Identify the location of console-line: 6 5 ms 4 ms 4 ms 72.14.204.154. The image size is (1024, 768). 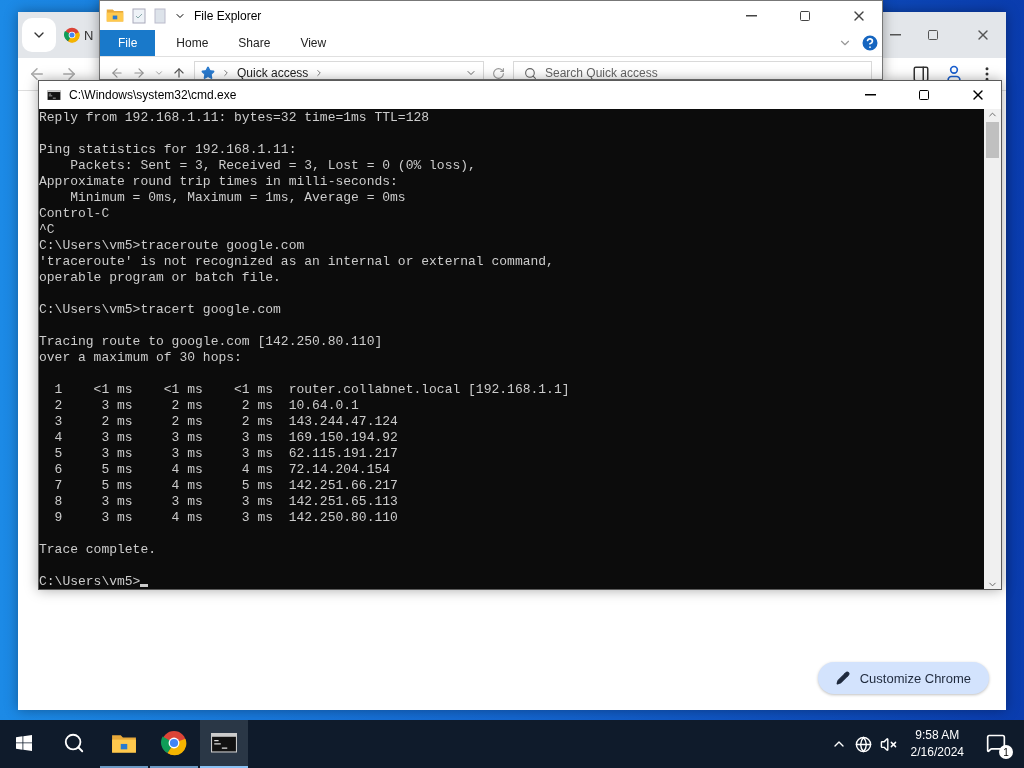
(222, 469).